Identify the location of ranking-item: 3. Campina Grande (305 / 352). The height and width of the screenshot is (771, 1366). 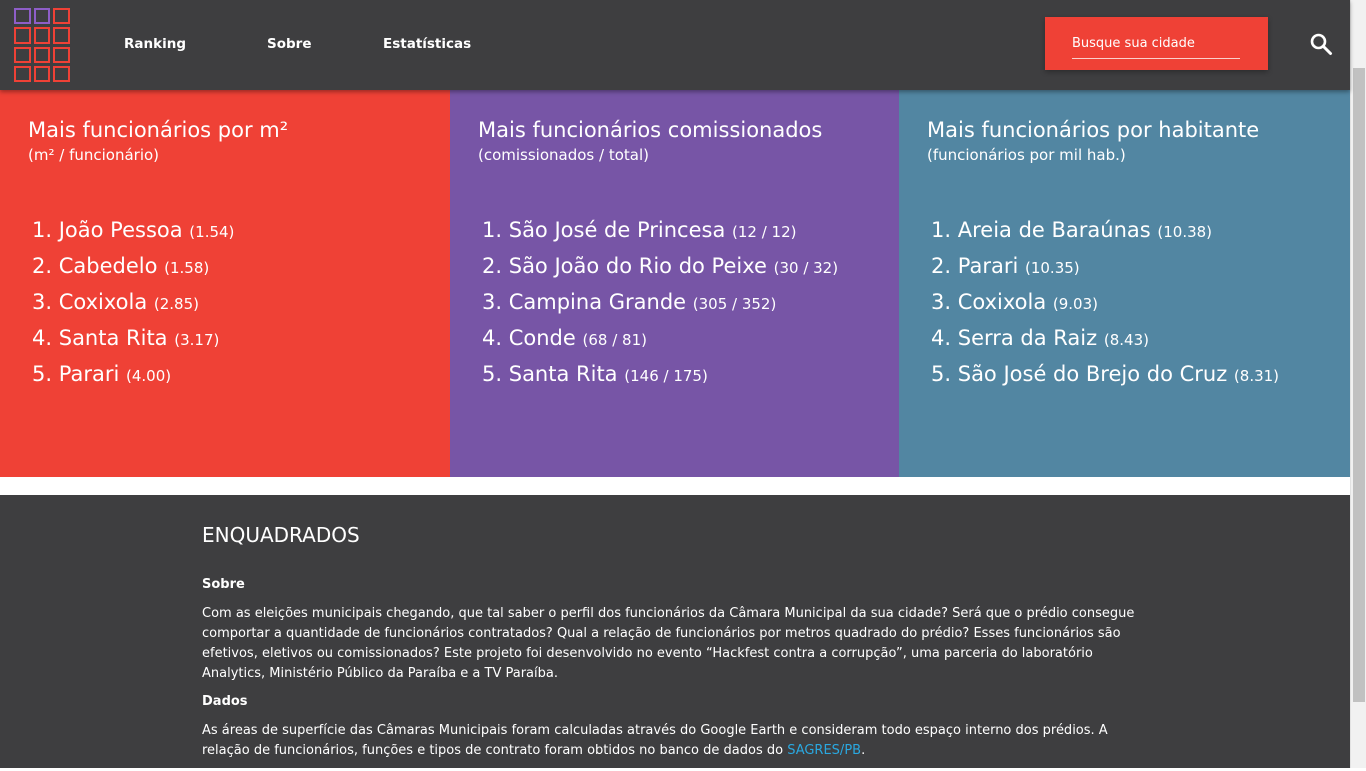
(660, 308).